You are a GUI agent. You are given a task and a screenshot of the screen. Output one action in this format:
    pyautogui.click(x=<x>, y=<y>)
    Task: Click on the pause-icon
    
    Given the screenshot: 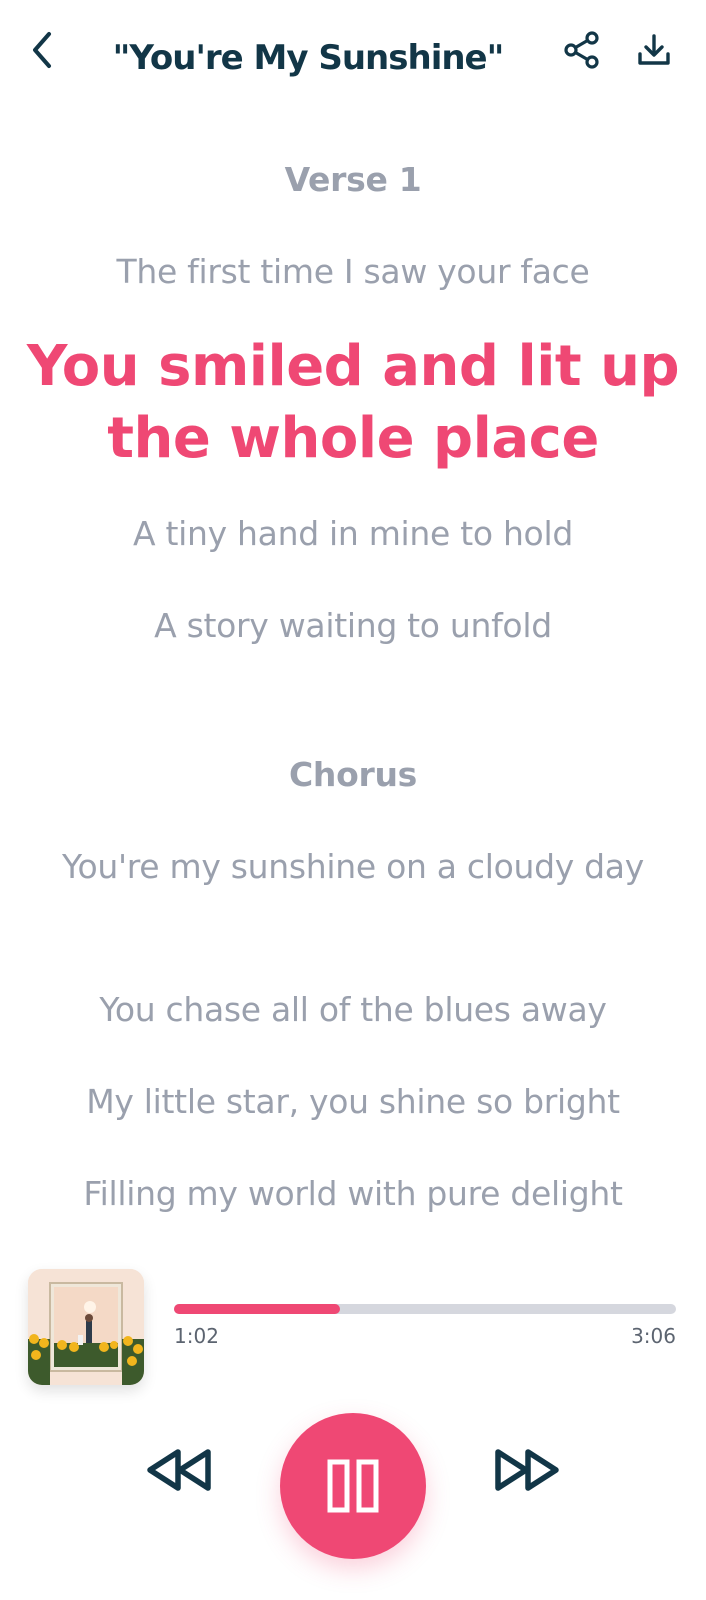 What is the action you would take?
    pyautogui.click(x=353, y=1486)
    